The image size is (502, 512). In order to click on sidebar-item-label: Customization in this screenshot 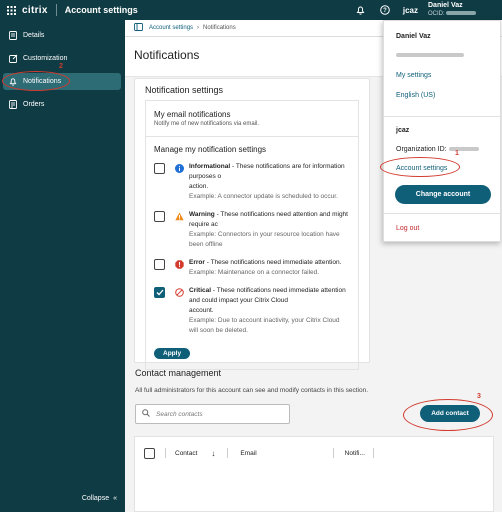, I will do `click(45, 58)`.